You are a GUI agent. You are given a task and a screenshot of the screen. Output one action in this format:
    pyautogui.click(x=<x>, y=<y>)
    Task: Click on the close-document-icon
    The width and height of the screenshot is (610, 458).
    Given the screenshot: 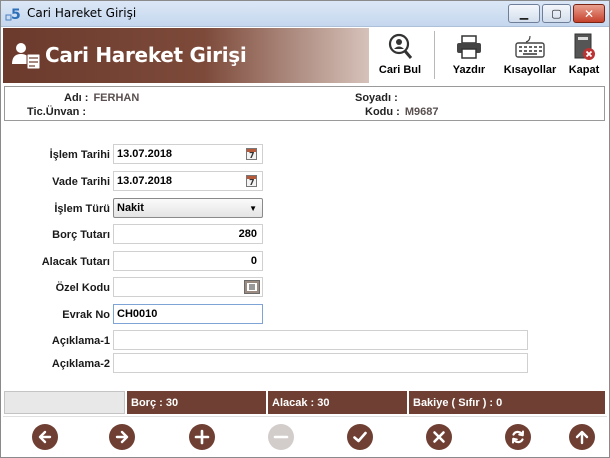 What is the action you would take?
    pyautogui.click(x=584, y=47)
    